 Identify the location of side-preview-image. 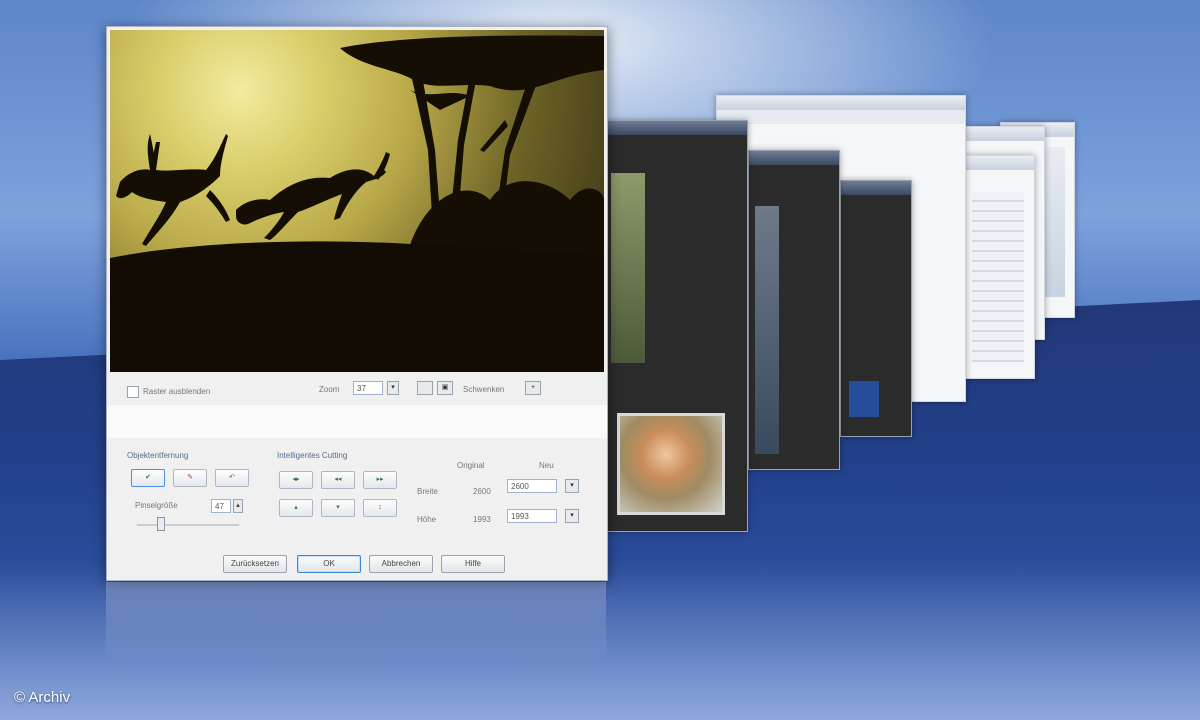
(628, 268).